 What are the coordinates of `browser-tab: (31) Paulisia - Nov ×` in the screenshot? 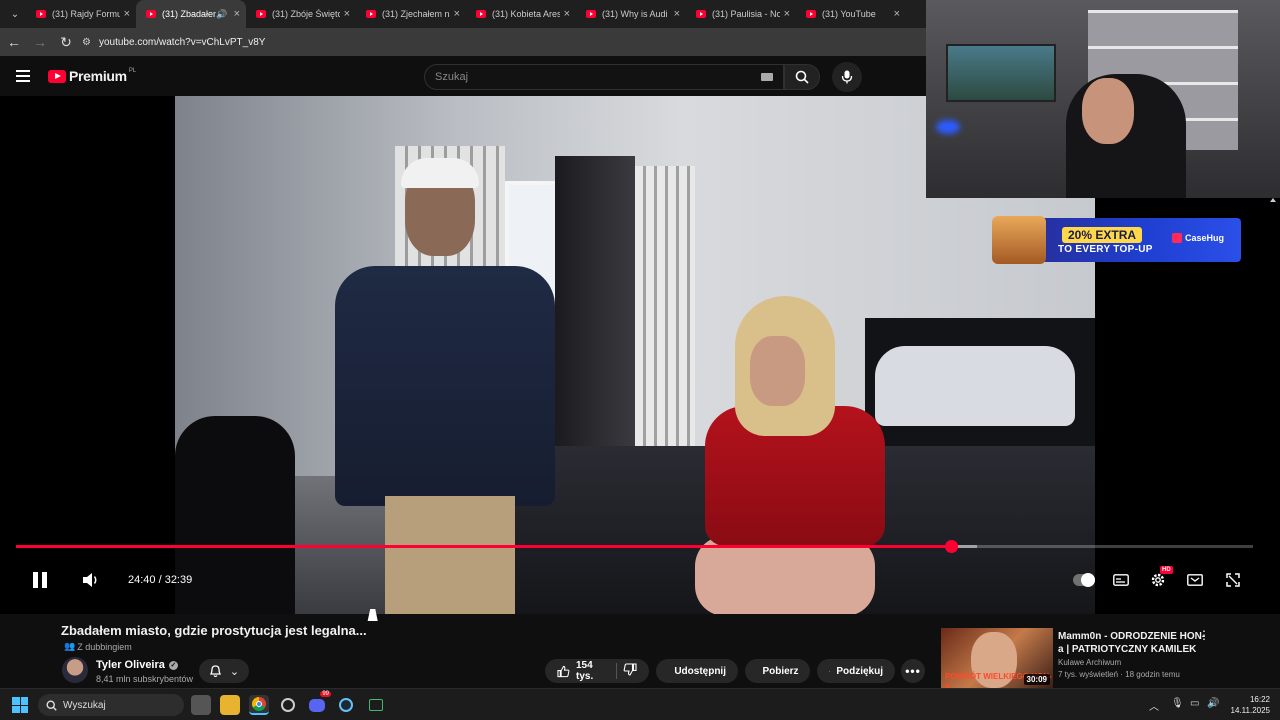 It's located at (741, 14).